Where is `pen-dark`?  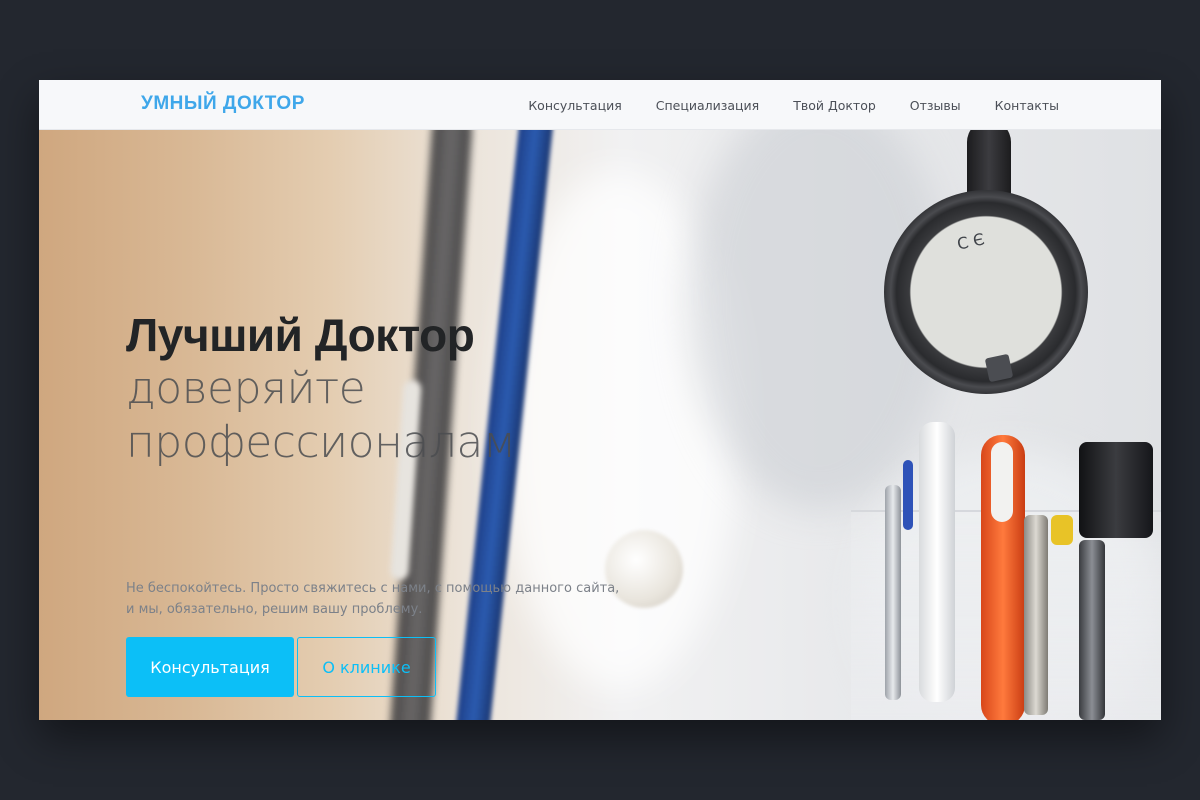 pen-dark is located at coordinates (1116, 490).